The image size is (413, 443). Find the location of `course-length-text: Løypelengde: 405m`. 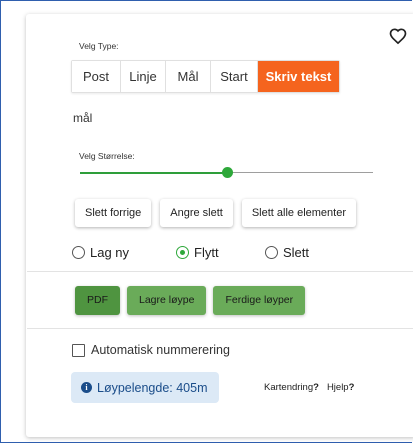

course-length-text: Løypelengde: 405m is located at coordinates (152, 387).